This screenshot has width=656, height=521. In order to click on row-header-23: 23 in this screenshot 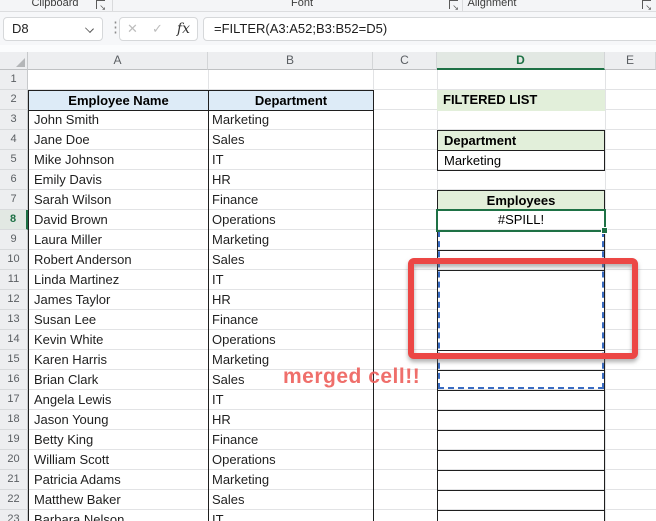, I will do `click(14, 515)`.